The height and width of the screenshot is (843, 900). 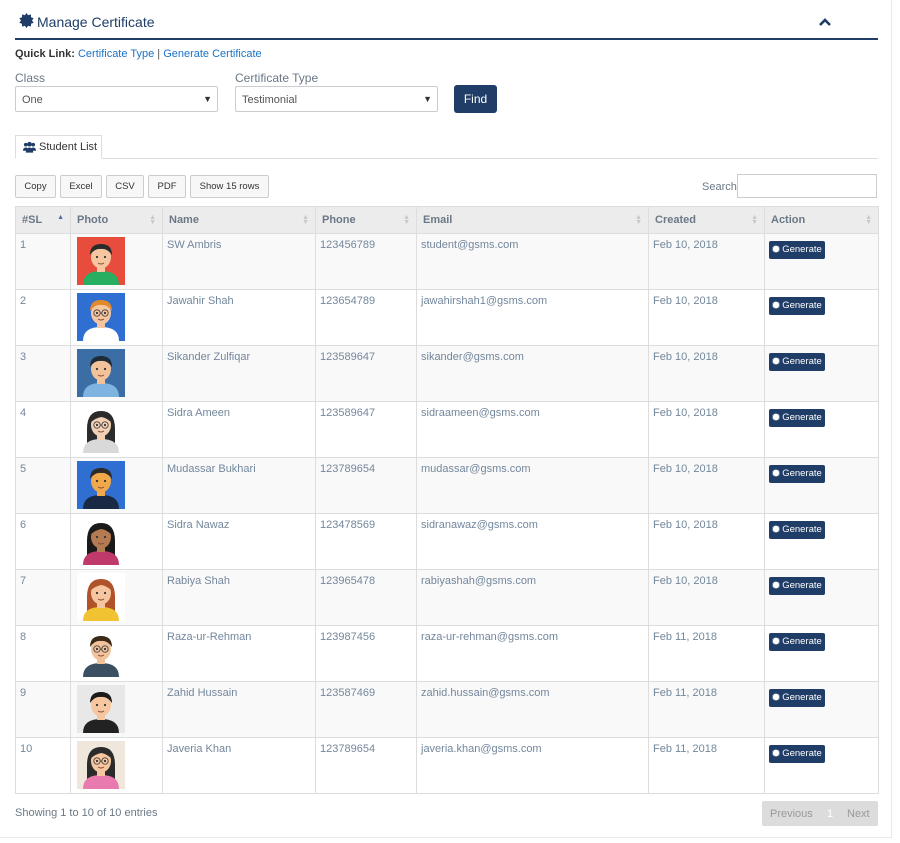 I want to click on table-info: Showing 1 to 10 of 10 entries, so click(x=86, y=813).